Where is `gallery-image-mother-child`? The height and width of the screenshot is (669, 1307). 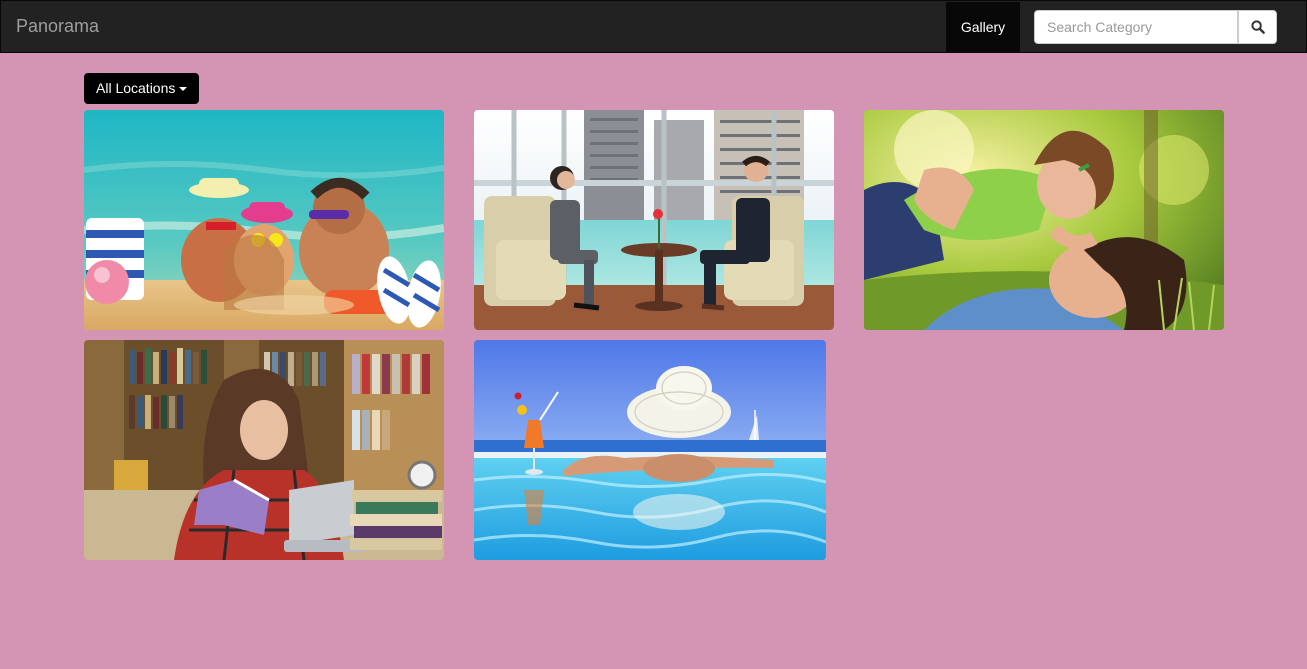
gallery-image-mother-child is located at coordinates (1044, 220).